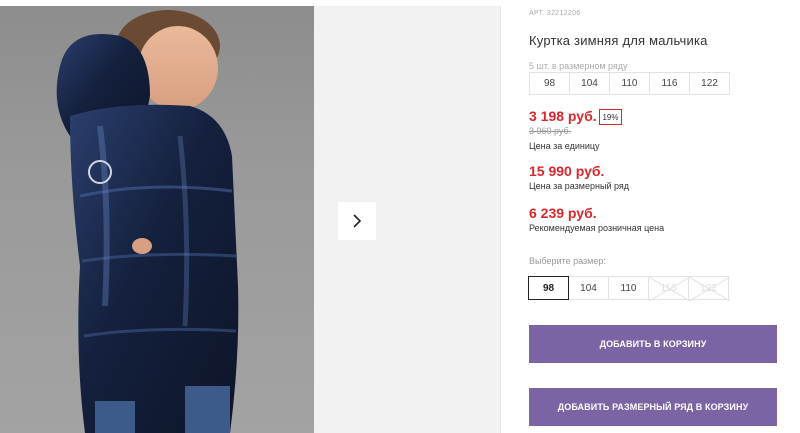  I want to click on size-option-122: 122, so click(709, 288).